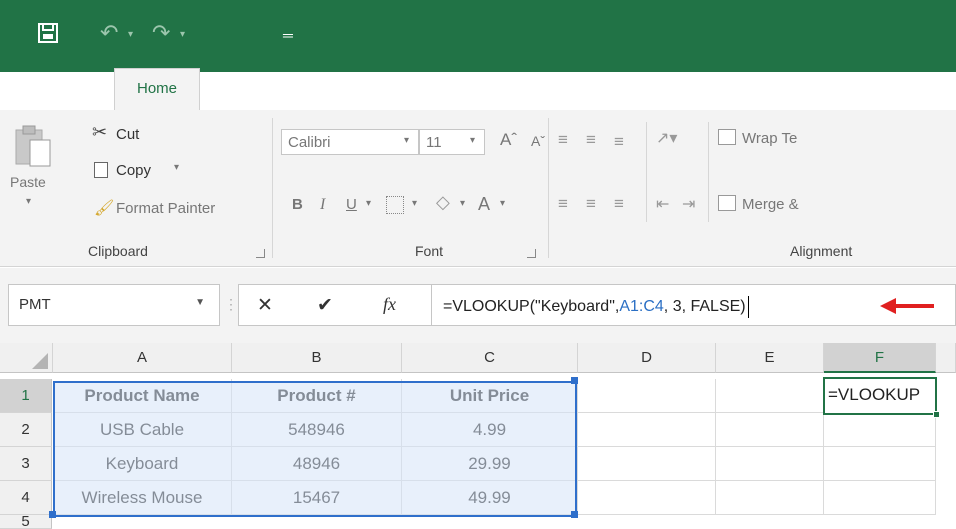  I want to click on font-name-combo: Calibri ▾, so click(350, 142).